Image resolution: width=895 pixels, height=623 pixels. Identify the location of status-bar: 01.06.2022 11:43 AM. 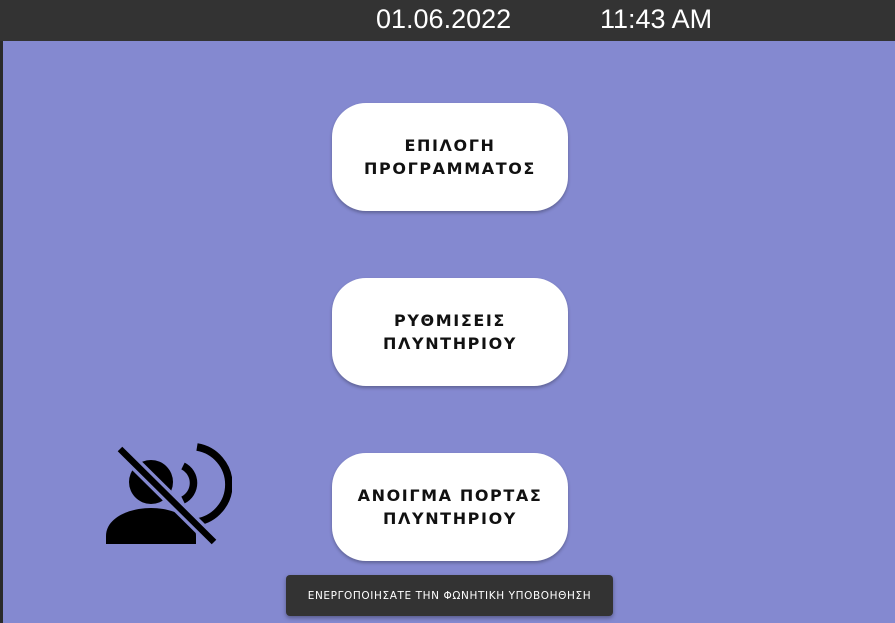
(447, 20).